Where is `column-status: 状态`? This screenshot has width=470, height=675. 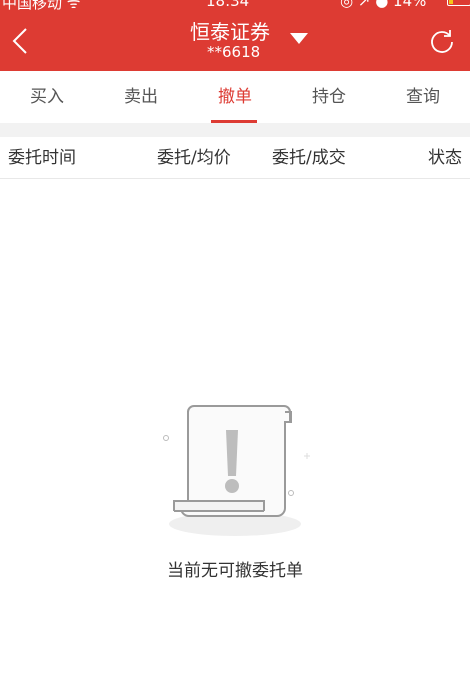
column-status: 状态 is located at coordinates (445, 158).